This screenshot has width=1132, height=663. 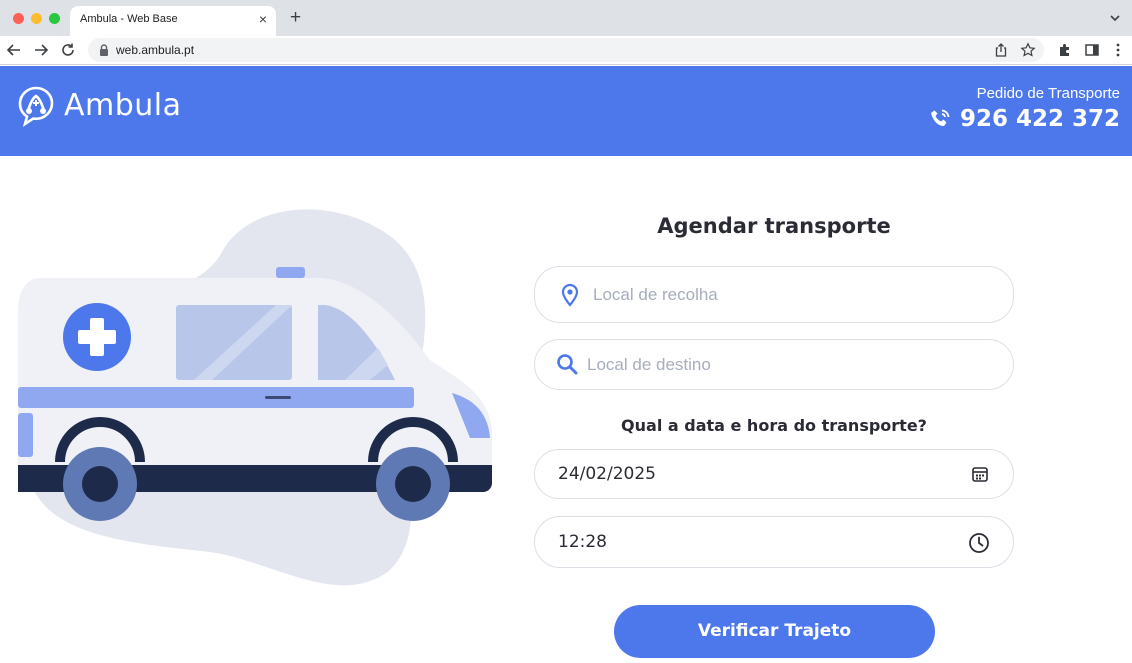 What do you see at coordinates (787, 365) in the screenshot?
I see `destination-input` at bounding box center [787, 365].